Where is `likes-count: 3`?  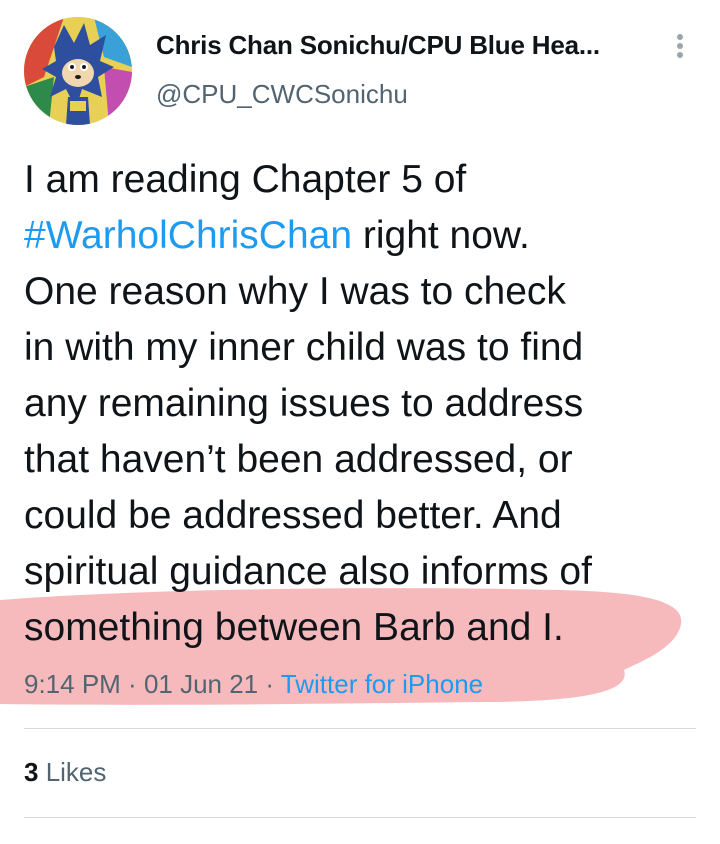 likes-count: 3 is located at coordinates (31, 772).